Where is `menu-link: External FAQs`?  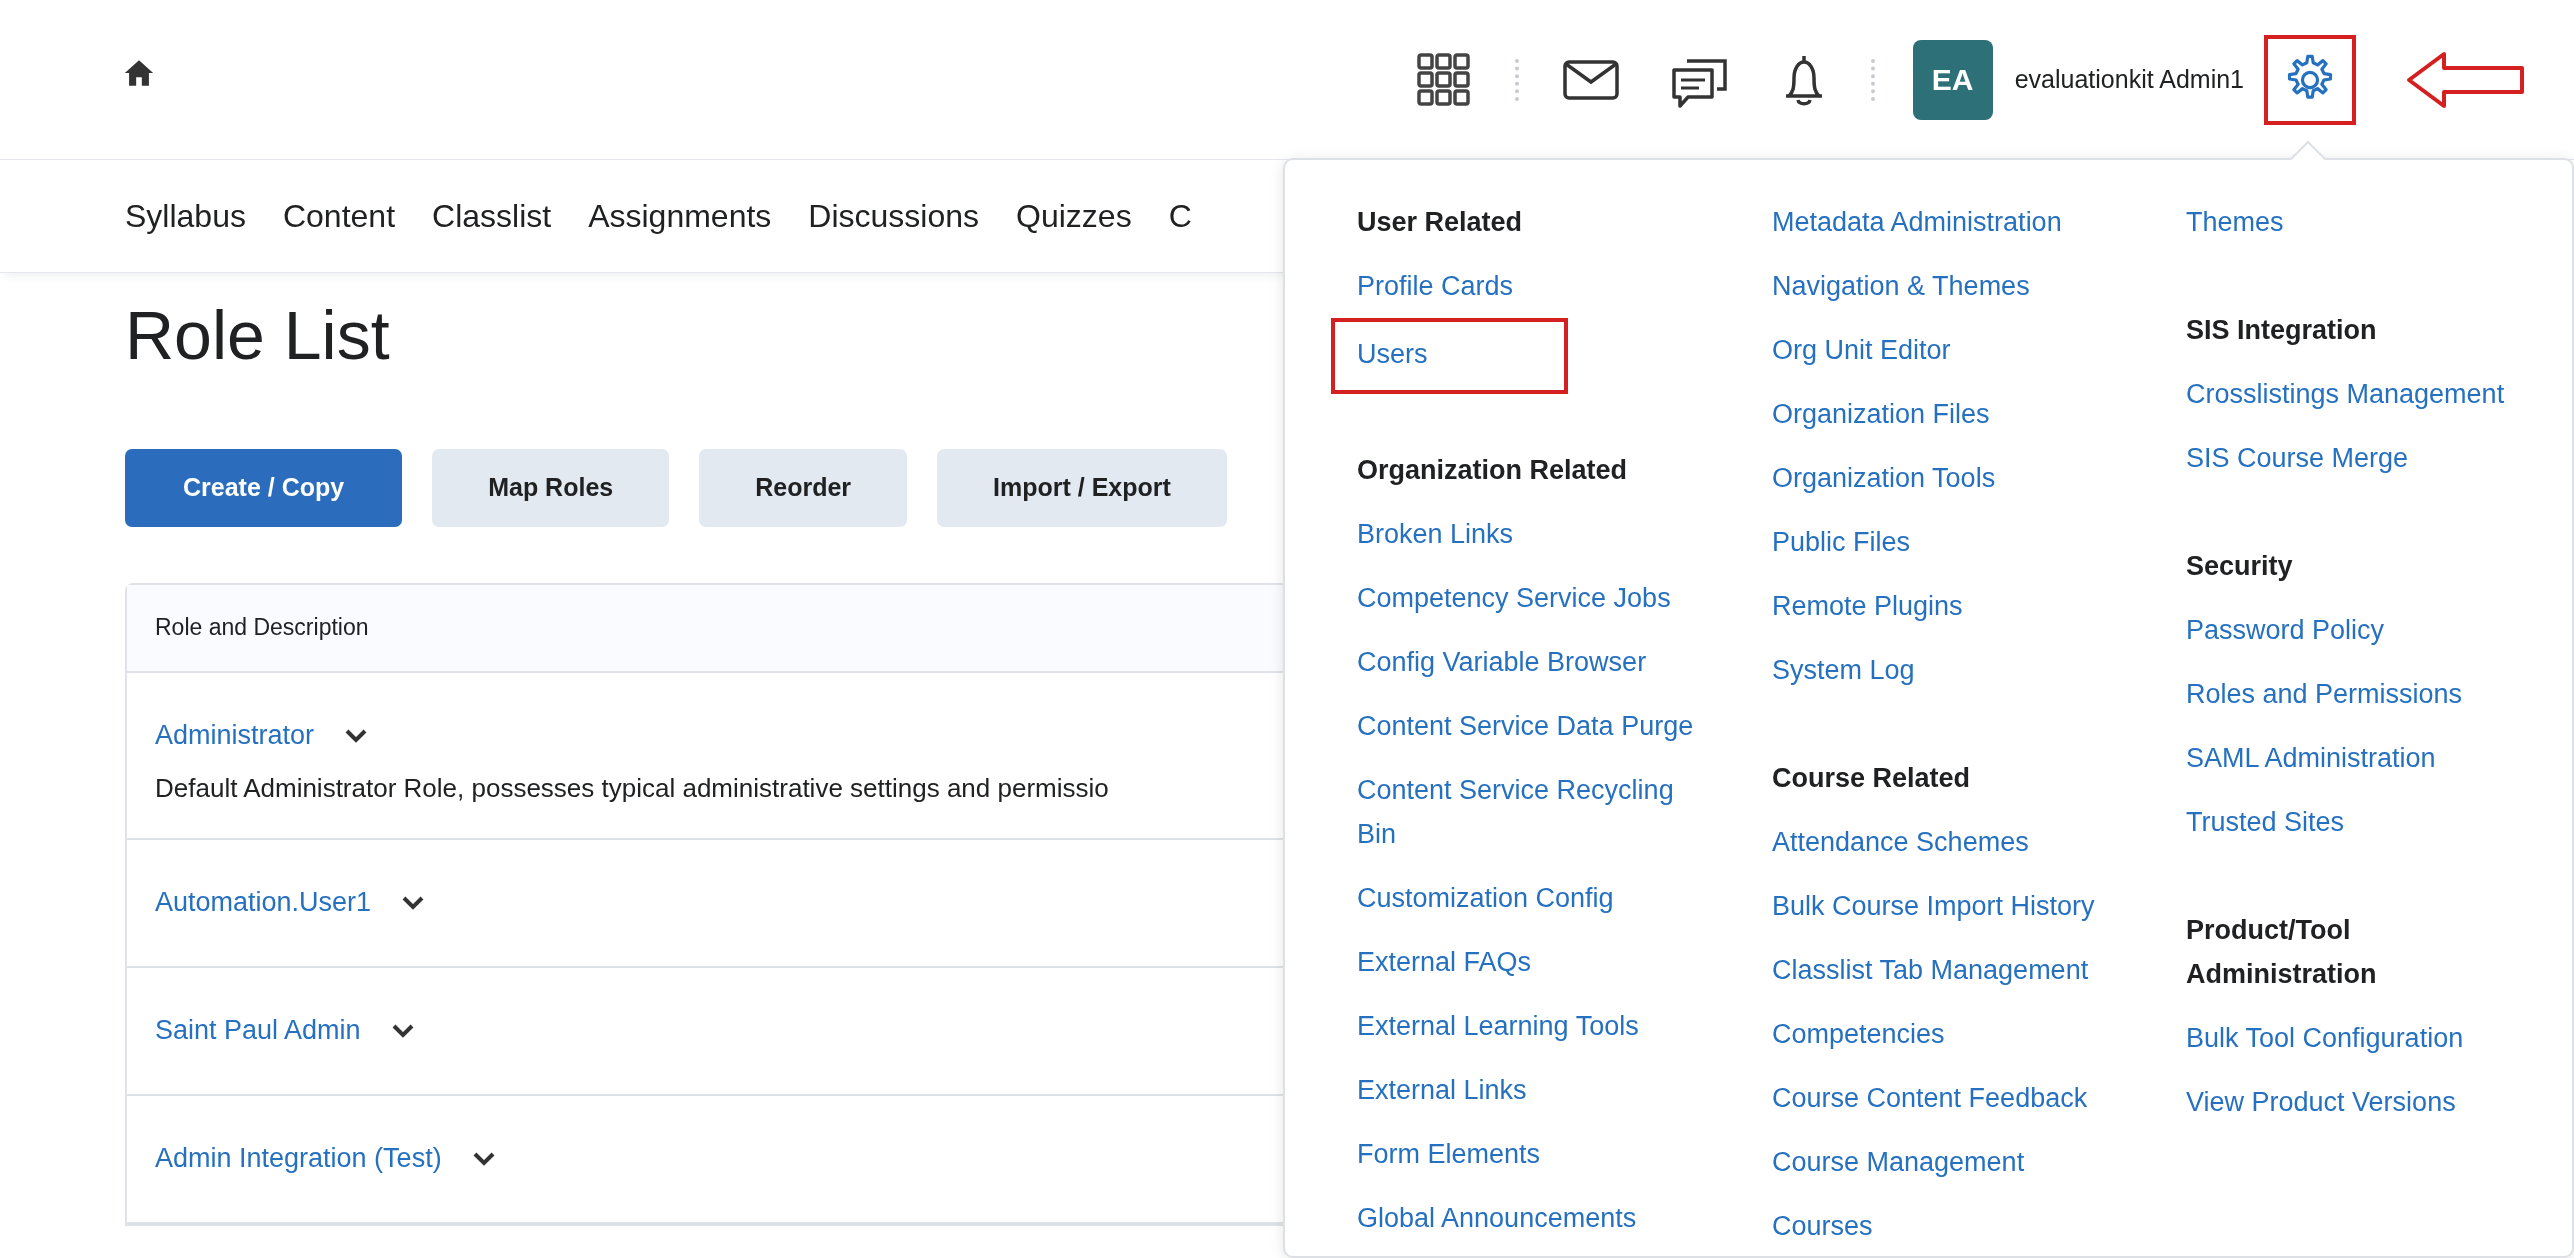
menu-link: External FAQs is located at coordinates (1444, 962).